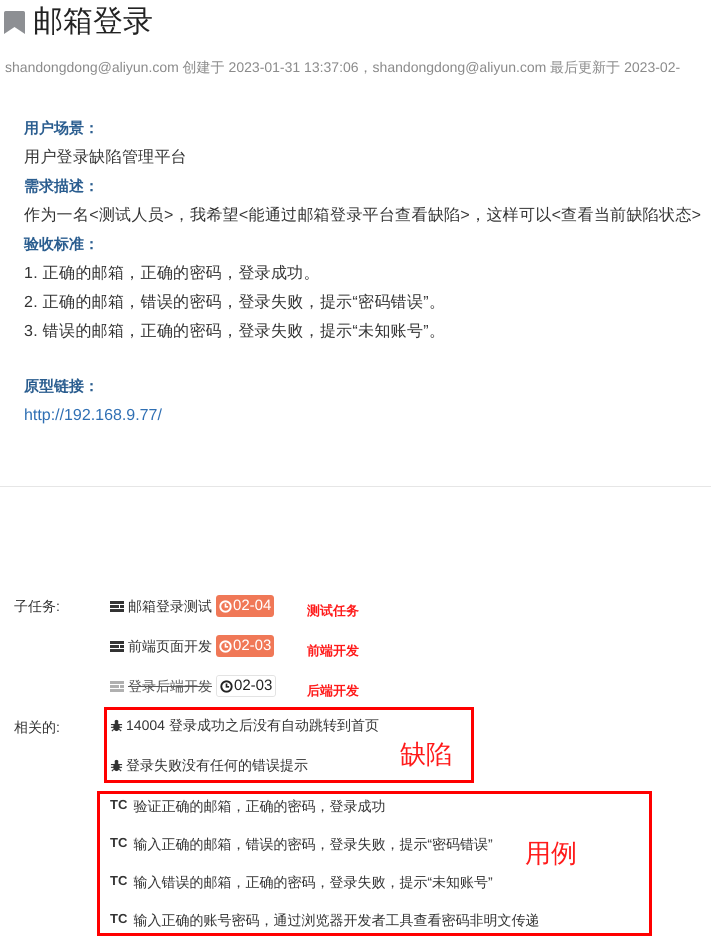 Image resolution: width=711 pixels, height=941 pixels. What do you see at coordinates (343, 67) in the screenshot?
I see `meta-info: shandongdong@aliyun.com 创建于 2023-01-31 13:37:06，shandongdong@aliyun.com 最后更新于 2023-02-` at bounding box center [343, 67].